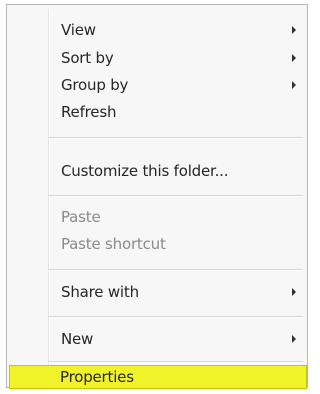 This screenshot has width=320, height=394. I want to click on menu-item-paste-shortcut: Paste shortcut, so click(157, 244).